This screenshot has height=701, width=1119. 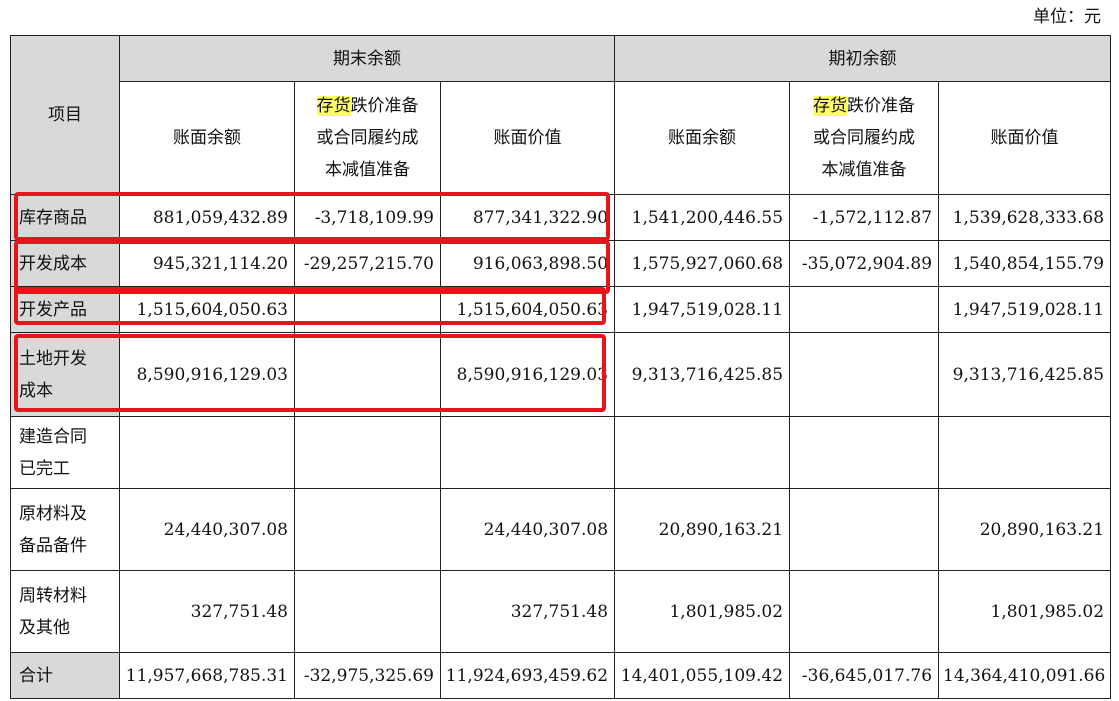 I want to click on row-item: 周转材料 及其他, so click(x=65, y=611).